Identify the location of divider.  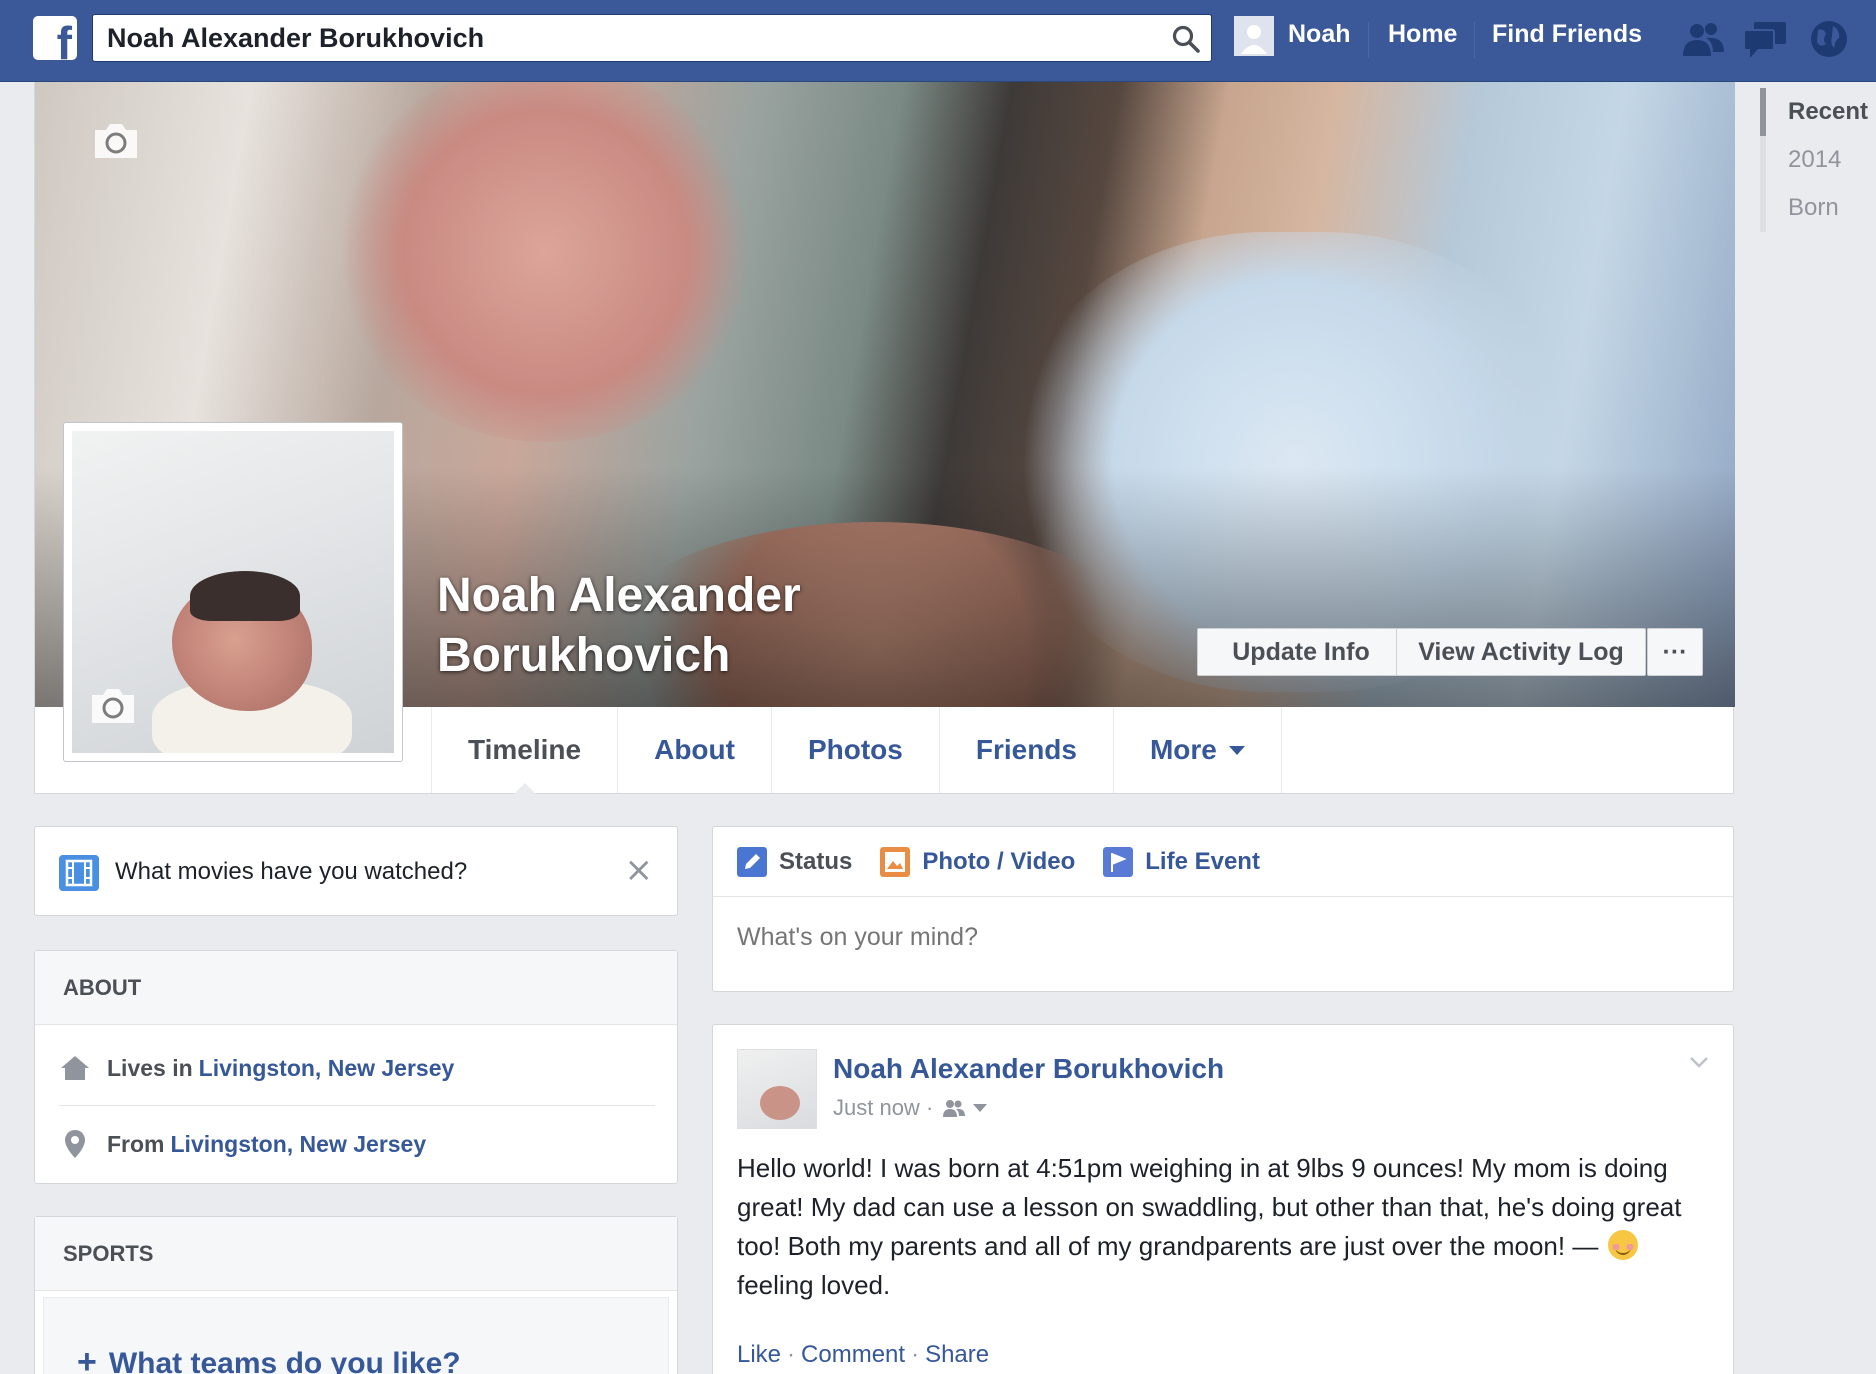
(357, 1105).